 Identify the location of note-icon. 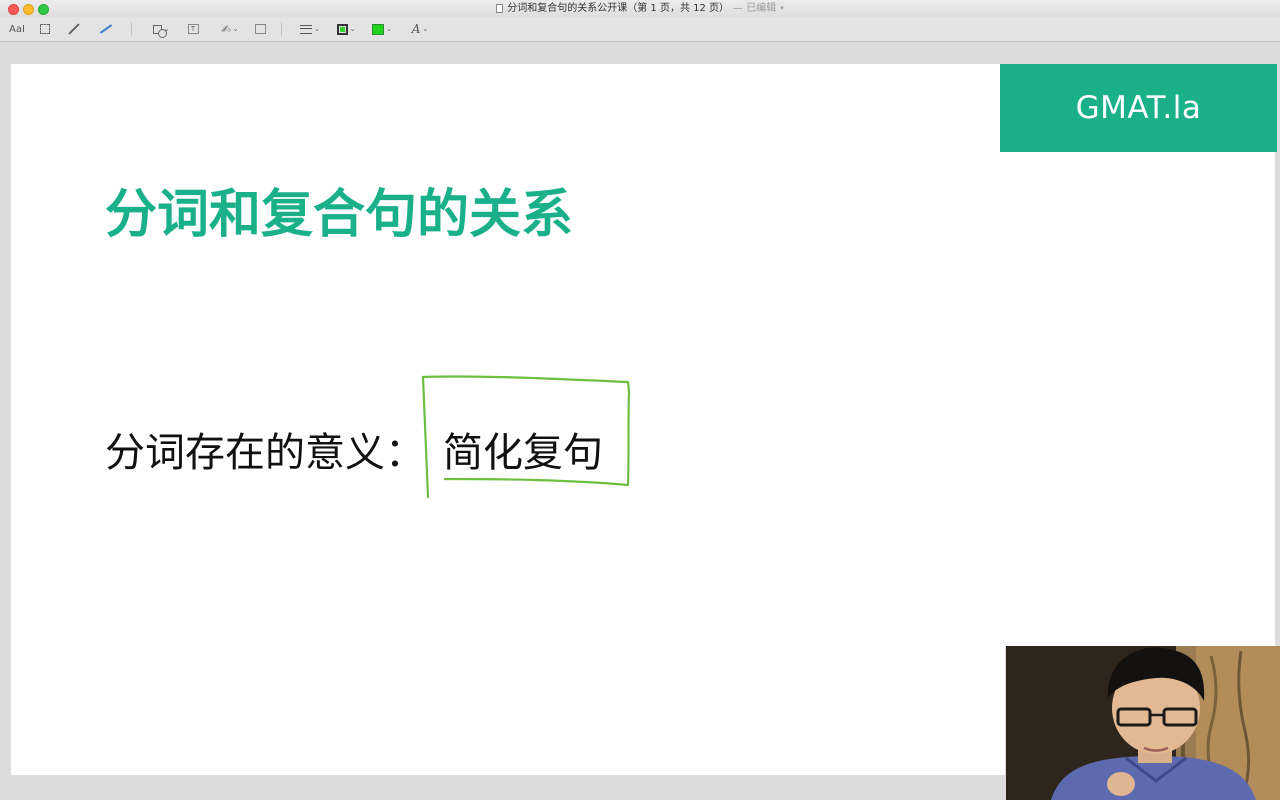
(260, 29).